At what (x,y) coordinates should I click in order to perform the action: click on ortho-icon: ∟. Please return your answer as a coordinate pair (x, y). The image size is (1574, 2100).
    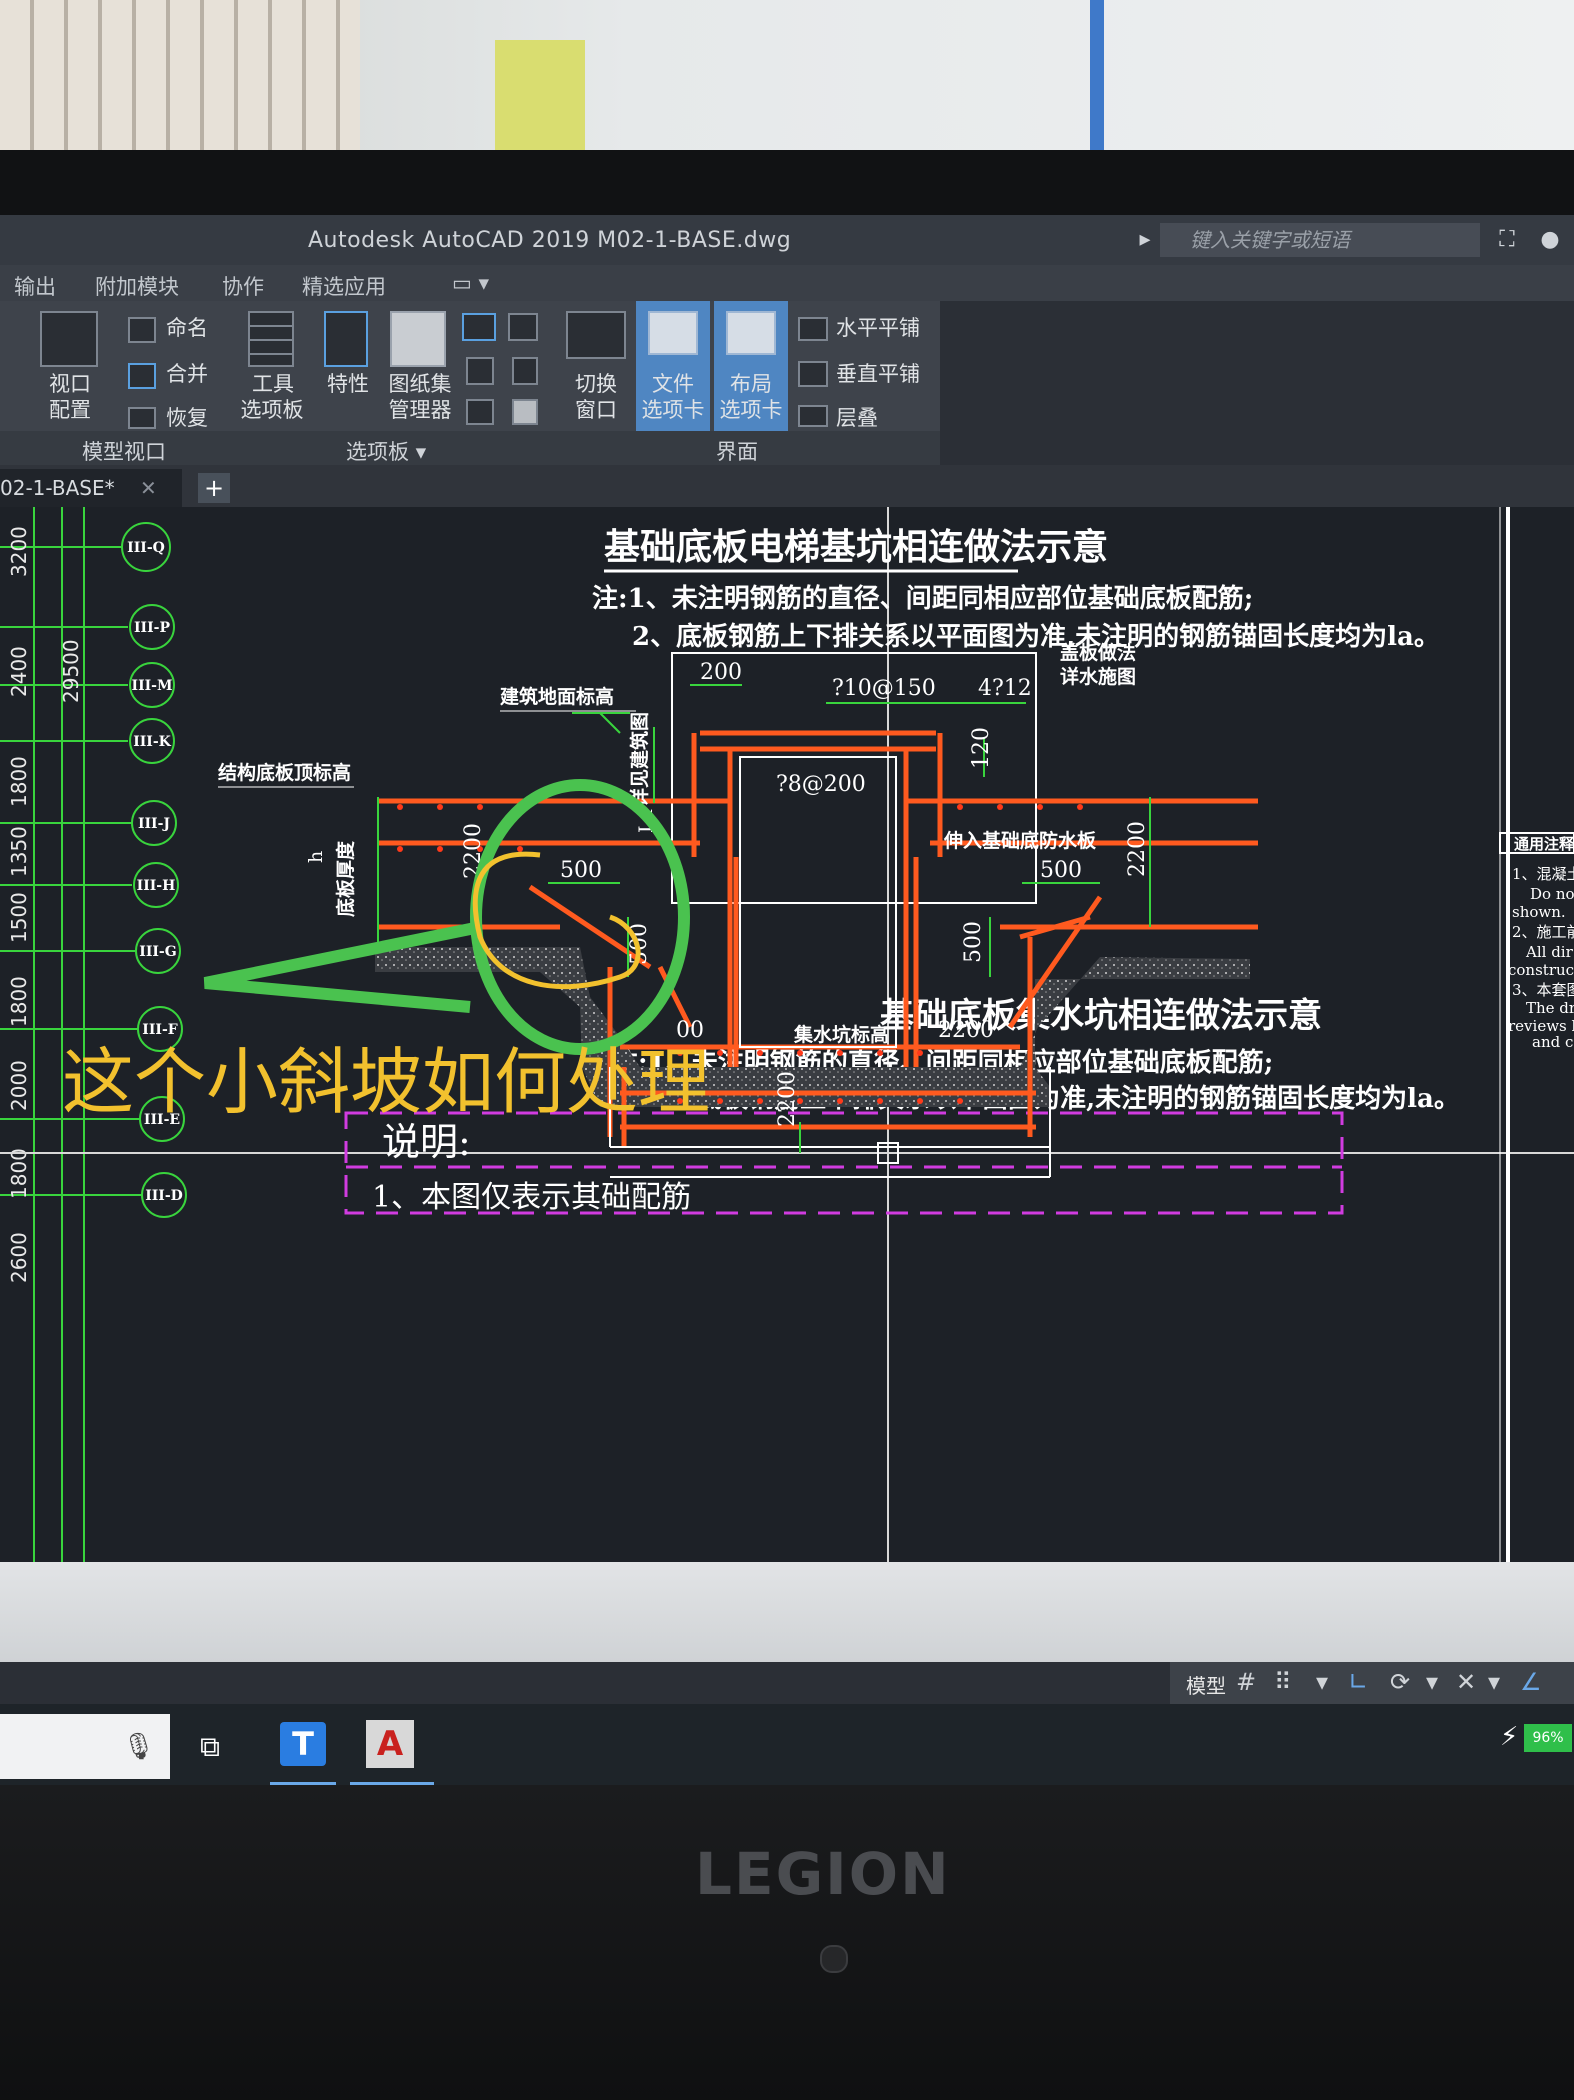
    Looking at the image, I should click on (1358, 1682).